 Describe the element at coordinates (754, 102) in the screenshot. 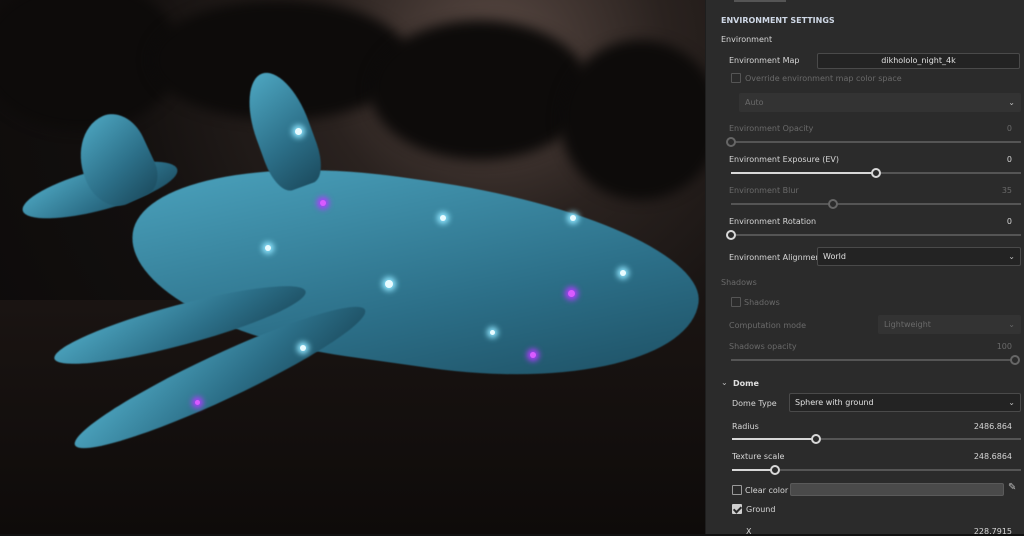

I see `color-space-value: Auto` at that location.